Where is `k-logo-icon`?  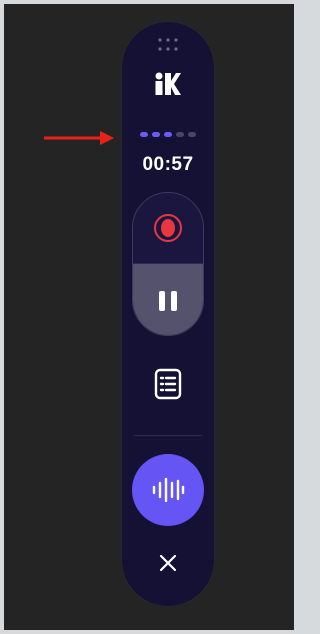 k-logo-icon is located at coordinates (168, 83).